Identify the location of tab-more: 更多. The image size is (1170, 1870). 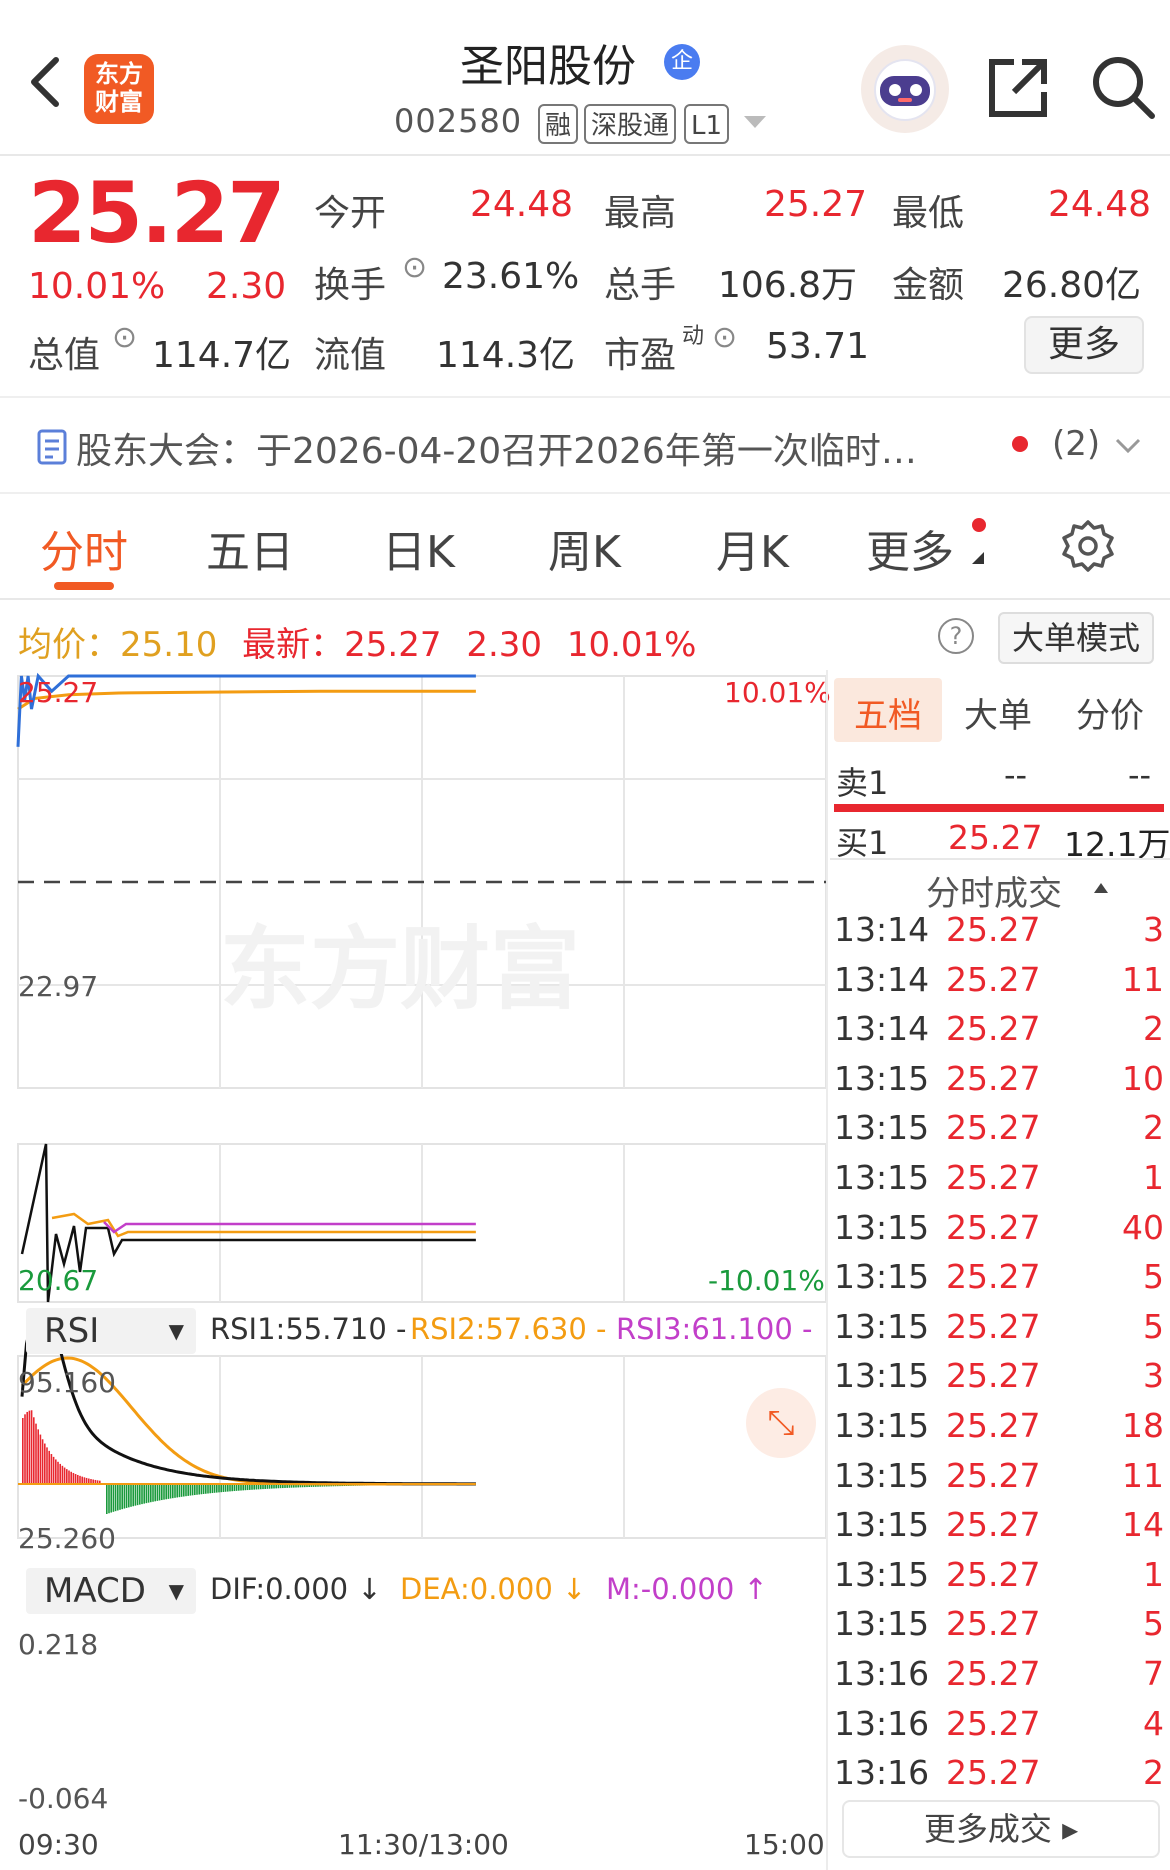
(910, 548).